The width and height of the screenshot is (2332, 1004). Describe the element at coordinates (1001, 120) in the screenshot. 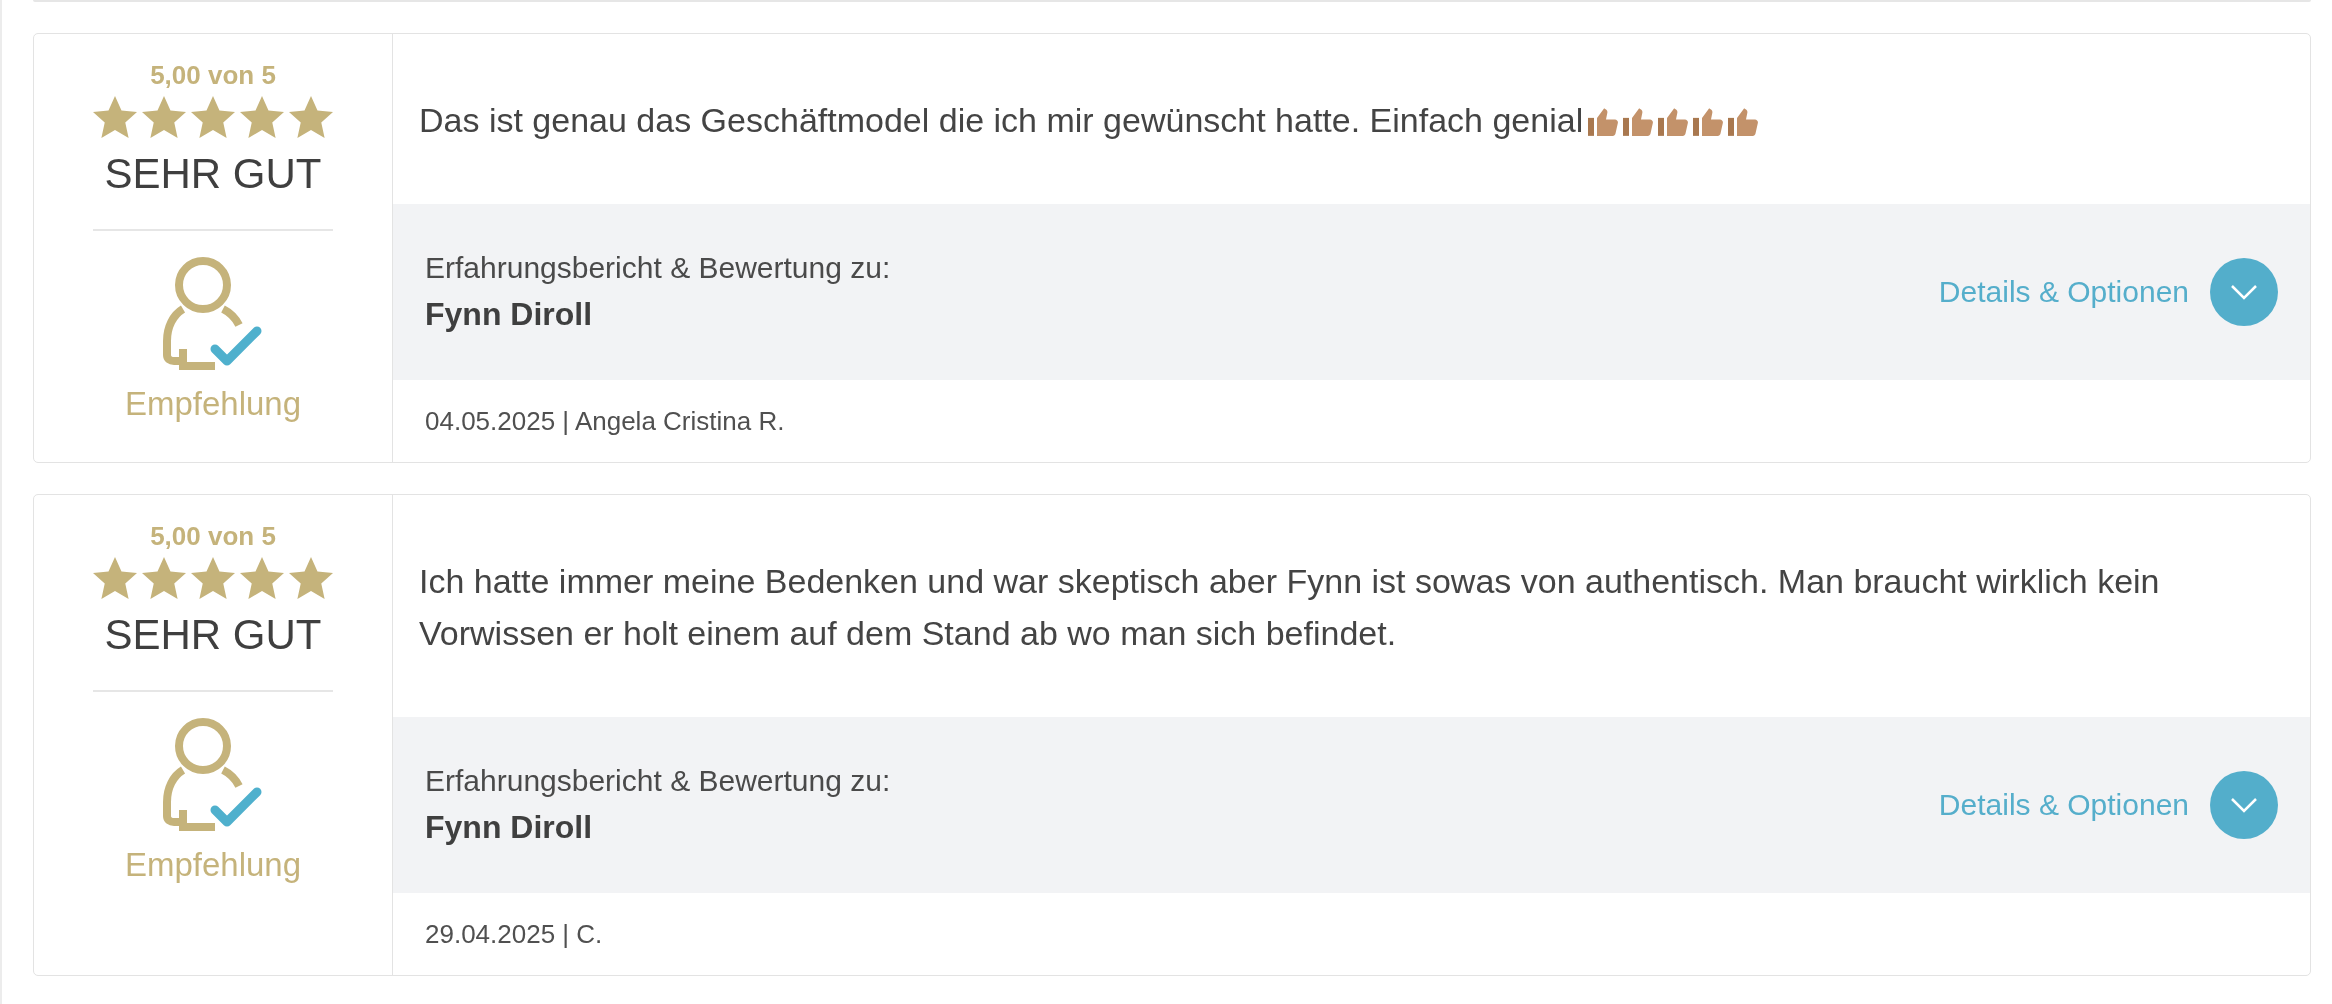

I see `review-text: Das ist genau das Geschäftmodel die ich mir gewünscht hatte. Einfach genial` at that location.